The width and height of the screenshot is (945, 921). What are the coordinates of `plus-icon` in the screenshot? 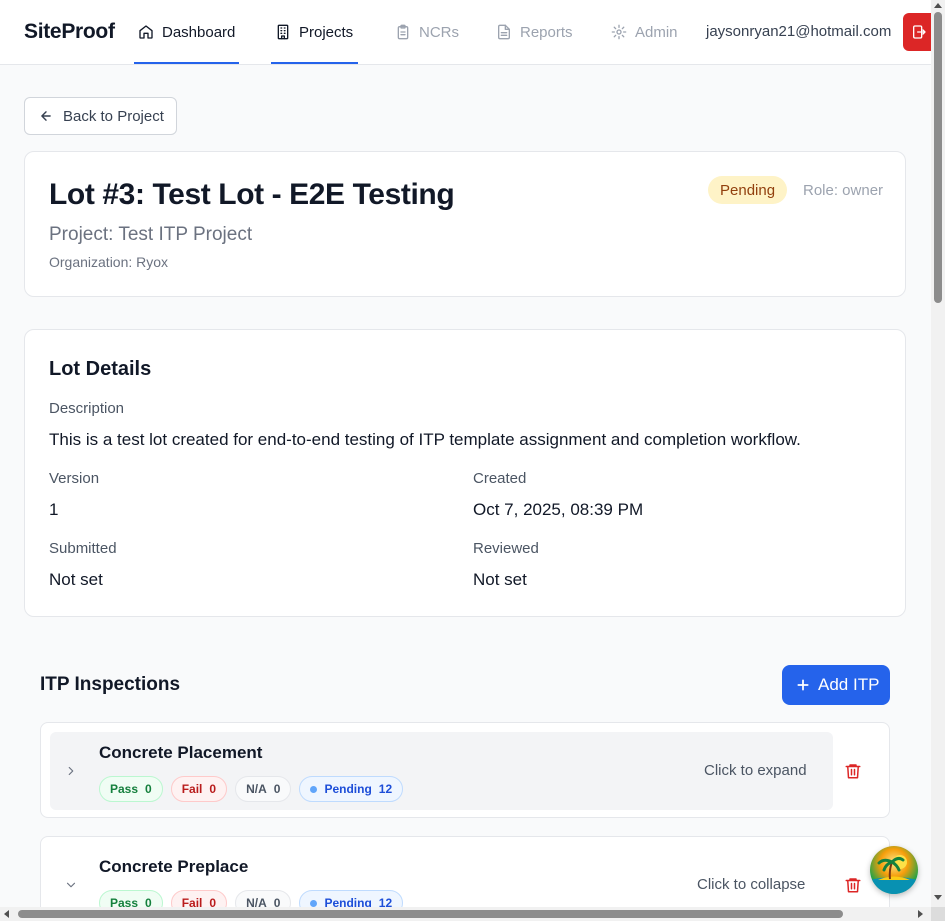 It's located at (803, 685).